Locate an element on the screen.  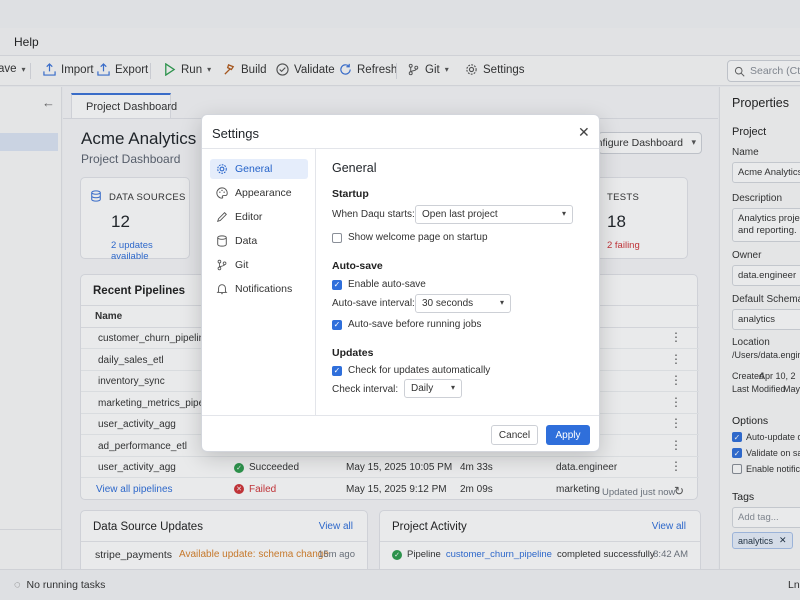
nav-git: Git is located at coordinates (259, 265).